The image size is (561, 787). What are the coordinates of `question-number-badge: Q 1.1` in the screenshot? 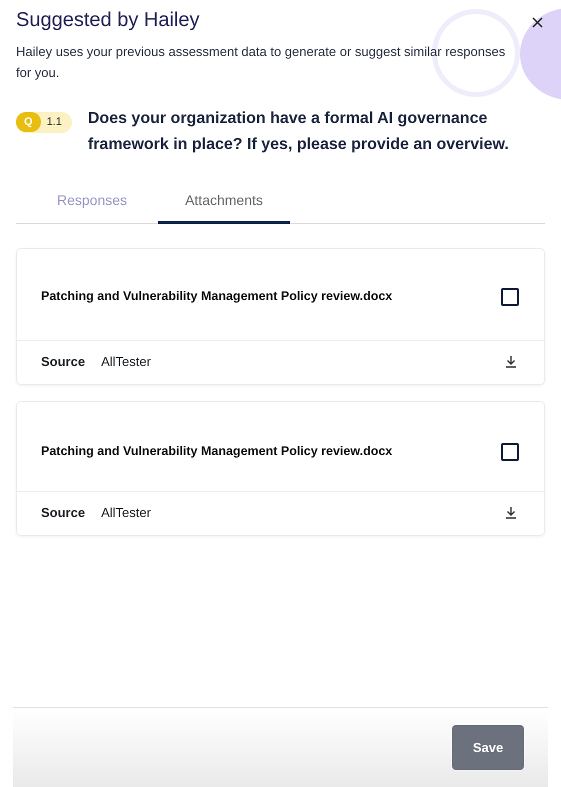 It's located at (44, 122).